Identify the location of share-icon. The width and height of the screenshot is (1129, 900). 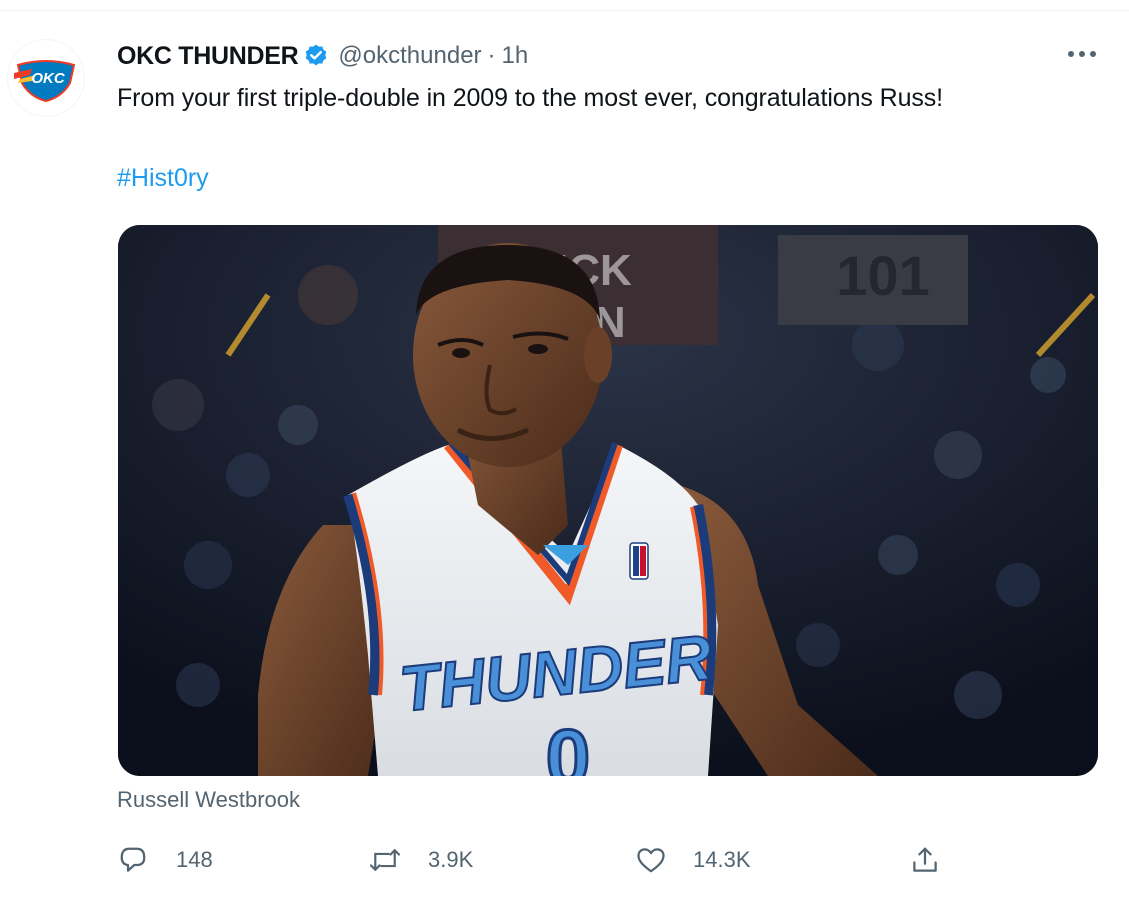
(925, 860).